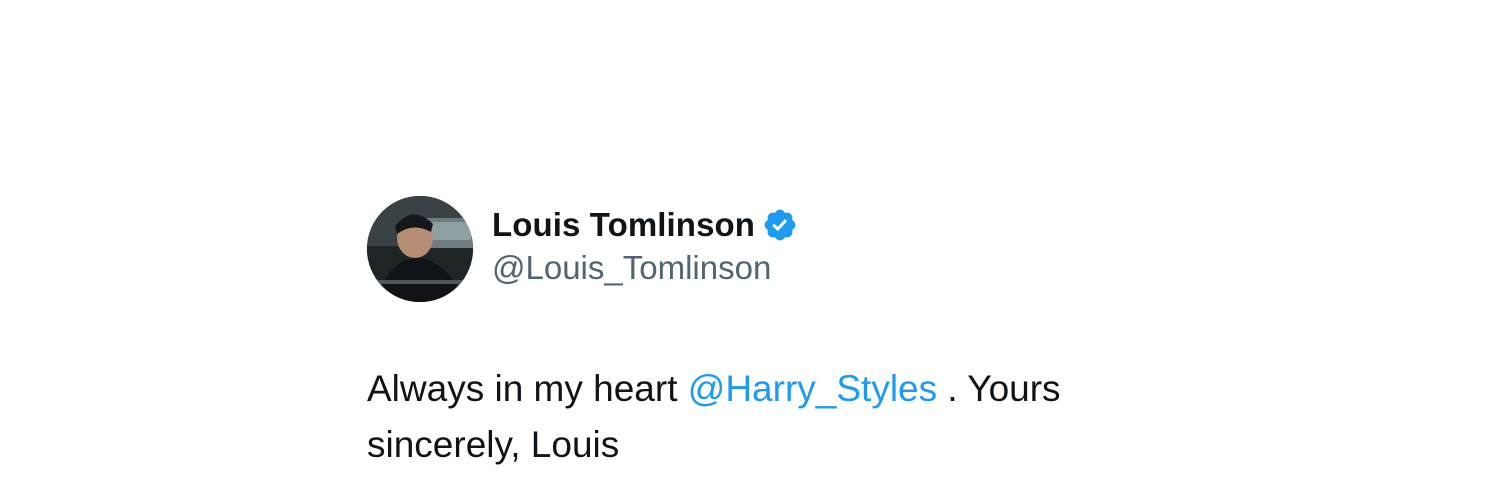  I want to click on display-name: Louis Tomlinson, so click(623, 225).